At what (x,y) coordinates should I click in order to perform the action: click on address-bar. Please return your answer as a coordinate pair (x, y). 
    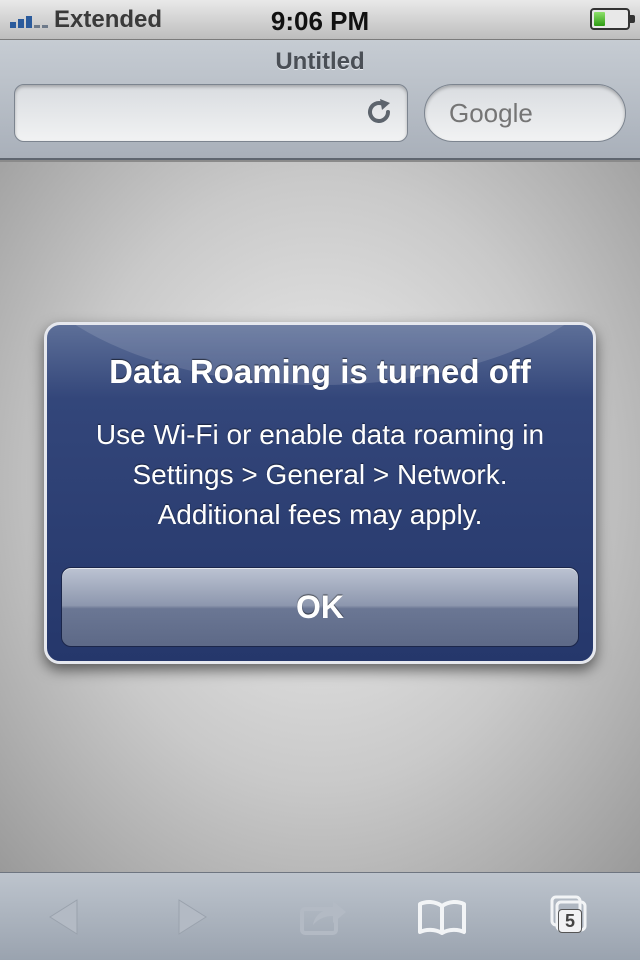
    Looking at the image, I should click on (211, 113).